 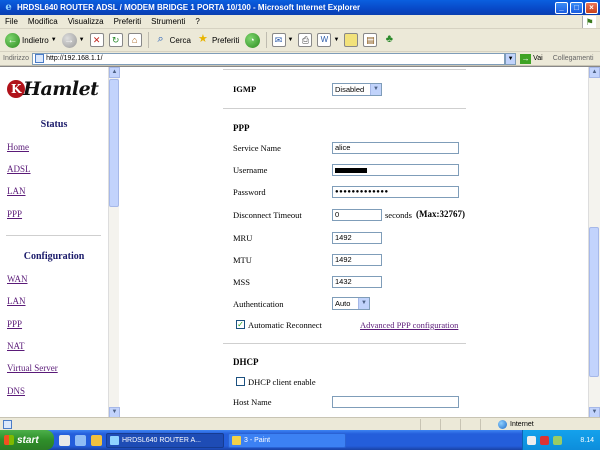 I want to click on authentication-select: Auto ▼, so click(x=351, y=303).